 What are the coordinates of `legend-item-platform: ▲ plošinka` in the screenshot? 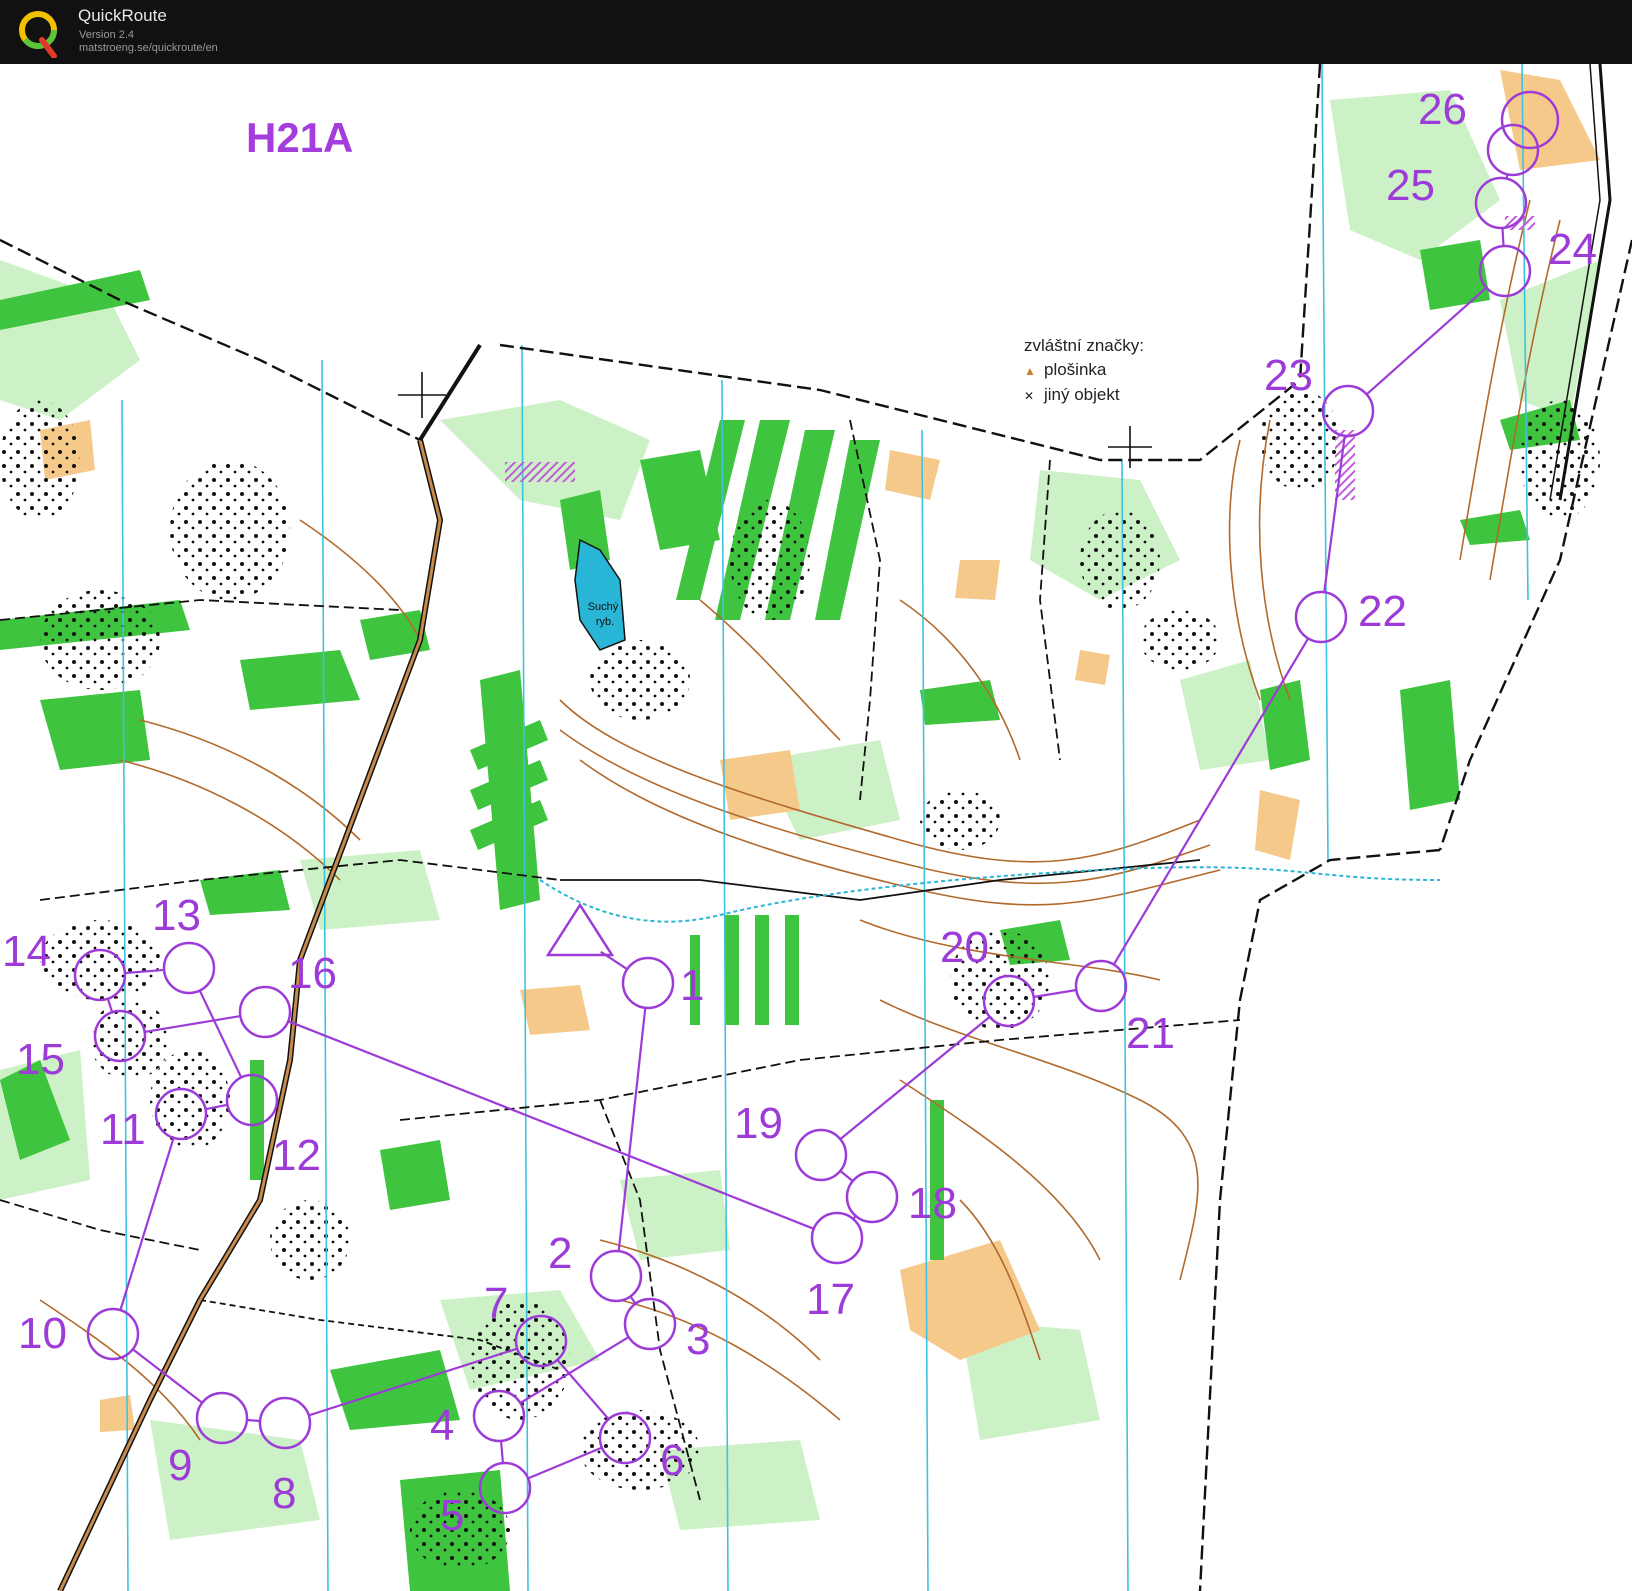 It's located at (1084, 370).